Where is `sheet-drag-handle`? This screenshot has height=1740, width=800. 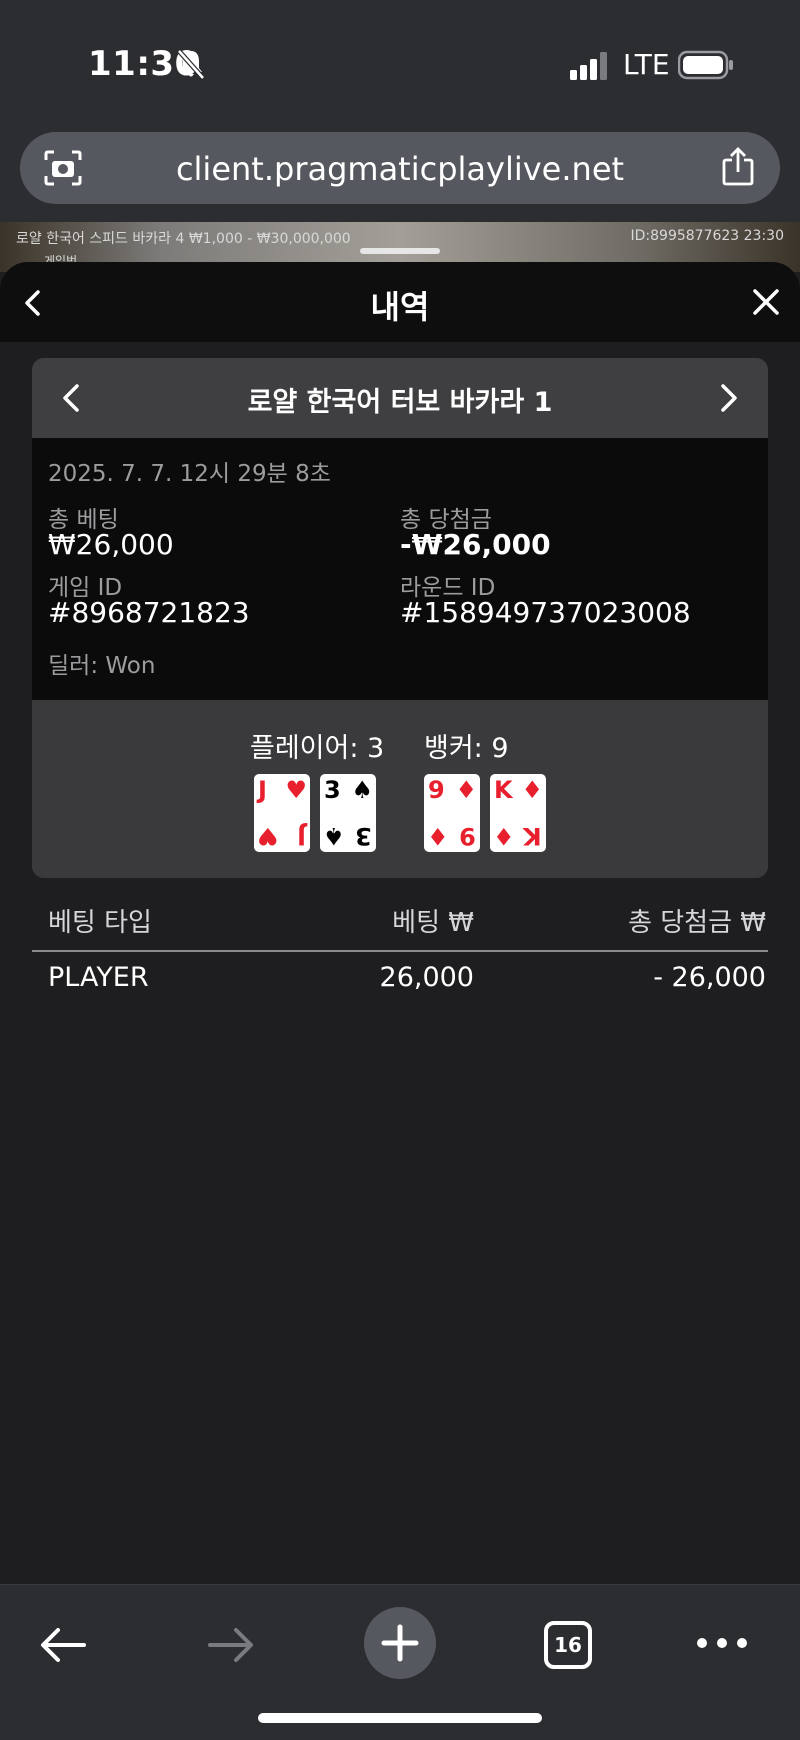
sheet-drag-handle is located at coordinates (400, 251).